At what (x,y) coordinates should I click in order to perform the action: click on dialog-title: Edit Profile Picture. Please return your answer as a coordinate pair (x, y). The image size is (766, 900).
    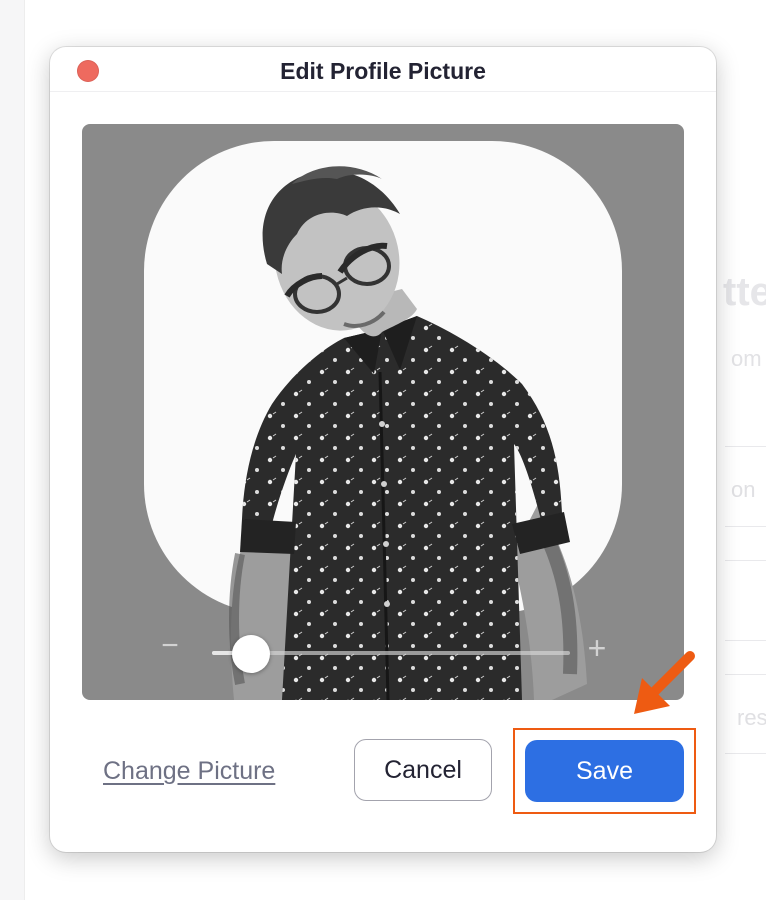
    Looking at the image, I should click on (383, 71).